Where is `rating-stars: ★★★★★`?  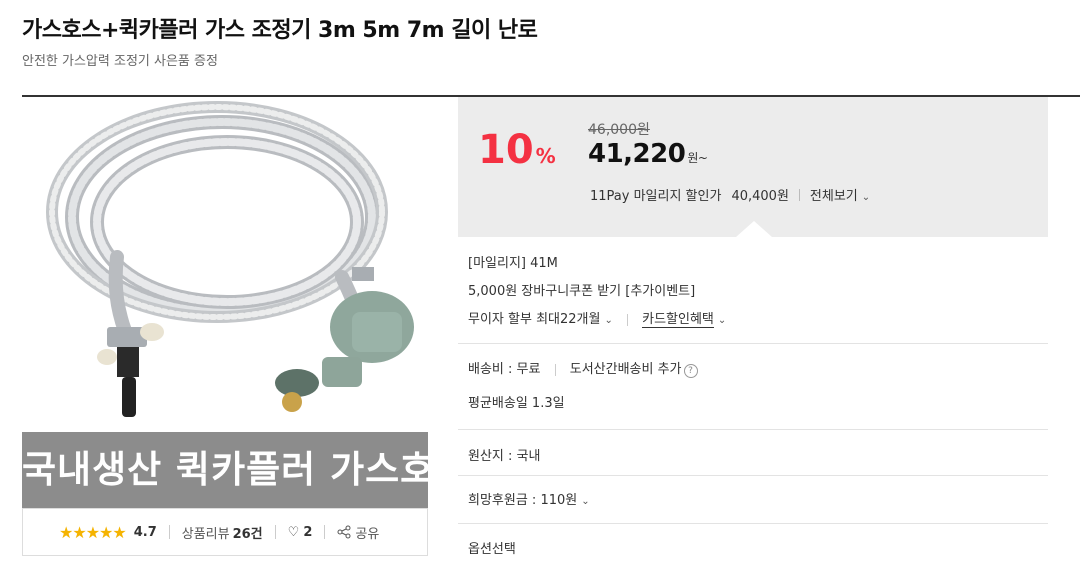
rating-stars: ★★★★★ is located at coordinates (93, 532).